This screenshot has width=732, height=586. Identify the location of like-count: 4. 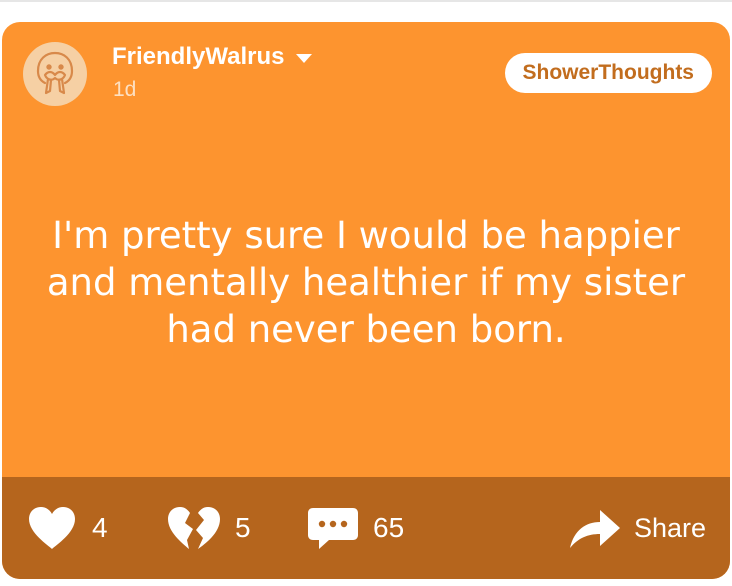
(100, 527).